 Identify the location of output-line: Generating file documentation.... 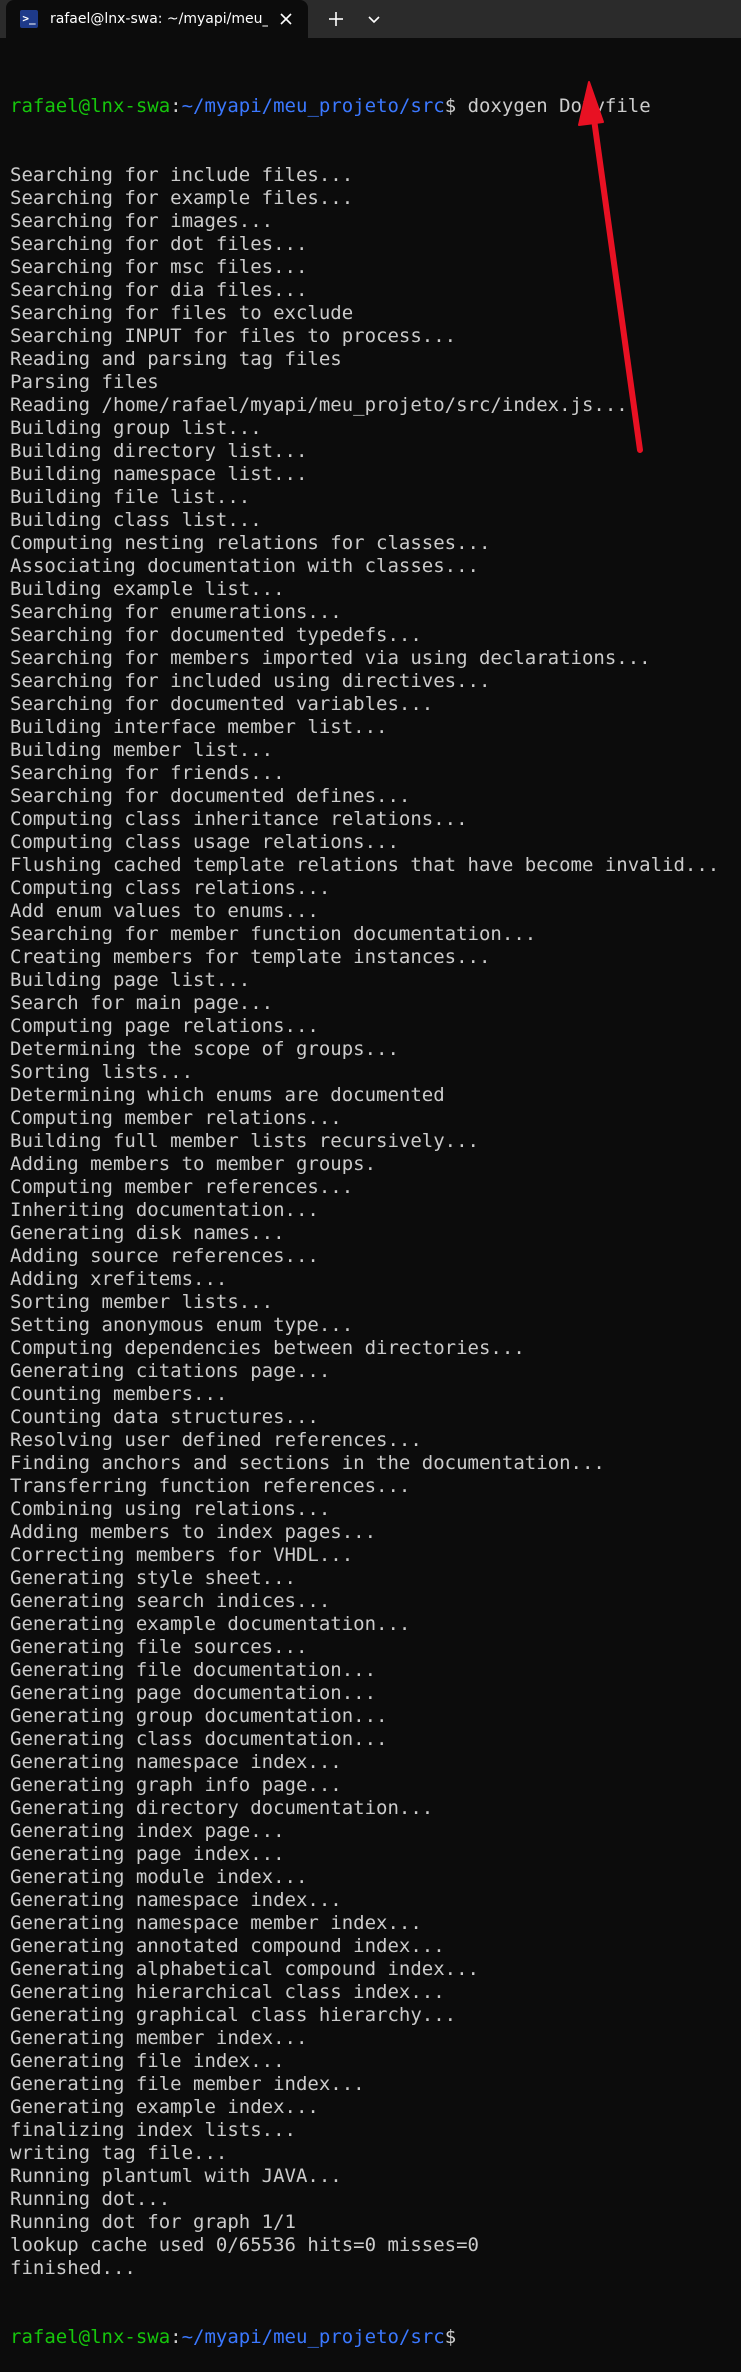
(193, 1670).